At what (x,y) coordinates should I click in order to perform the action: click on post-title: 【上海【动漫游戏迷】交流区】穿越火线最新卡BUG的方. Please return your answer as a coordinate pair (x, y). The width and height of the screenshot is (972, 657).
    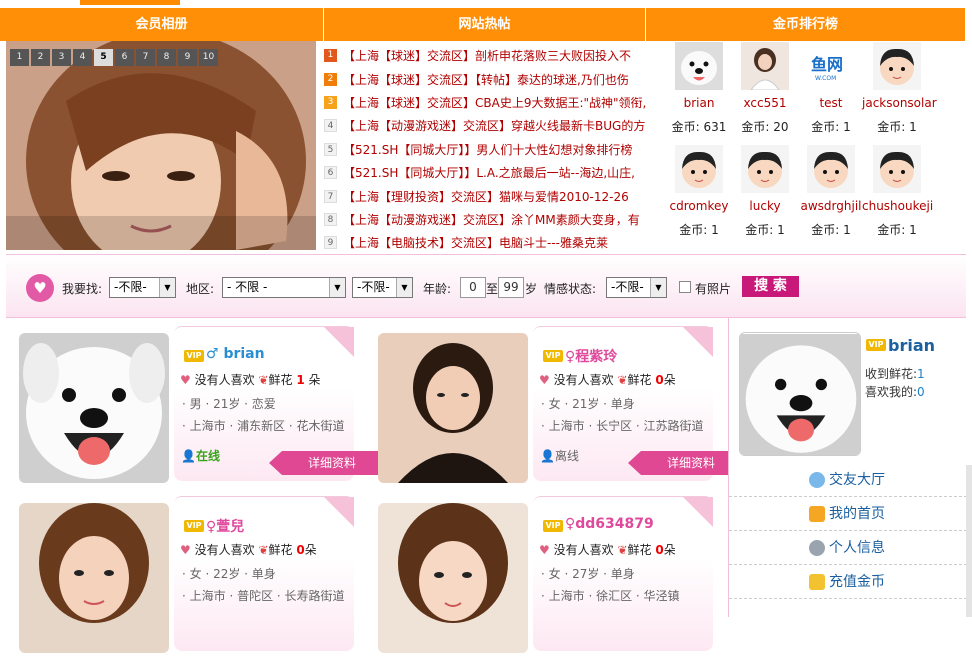
    Looking at the image, I should click on (494, 125).